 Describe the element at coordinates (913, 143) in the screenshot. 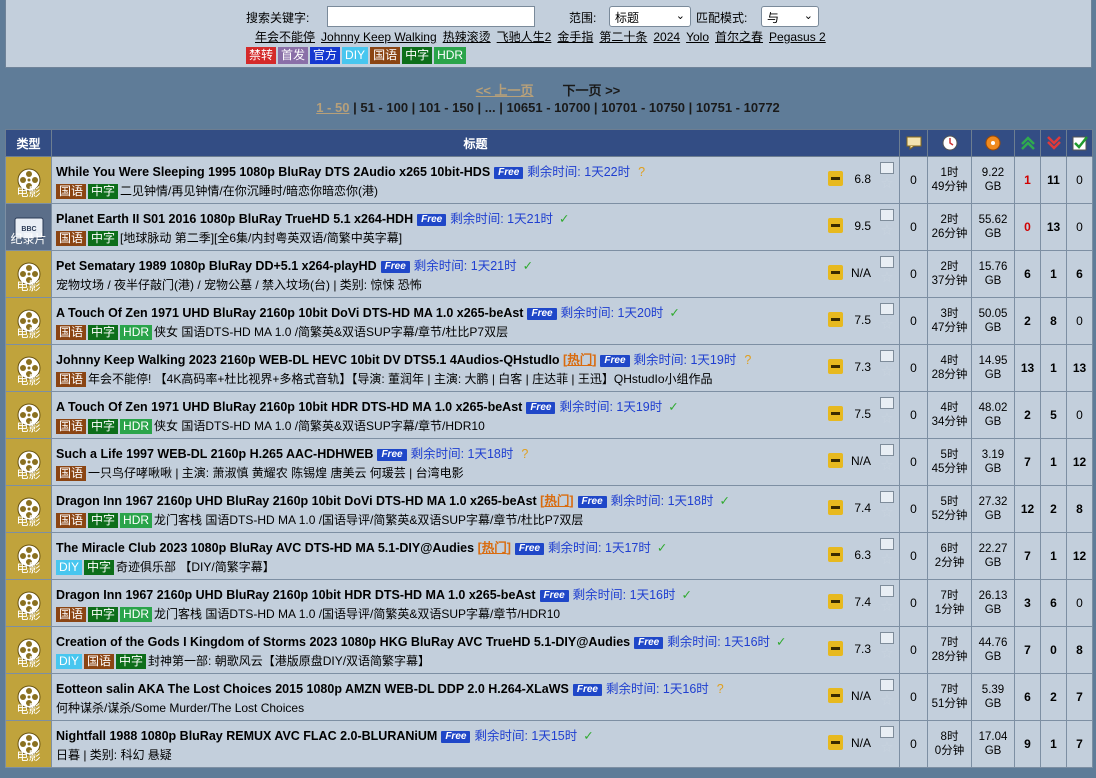

I see `col-comments` at that location.